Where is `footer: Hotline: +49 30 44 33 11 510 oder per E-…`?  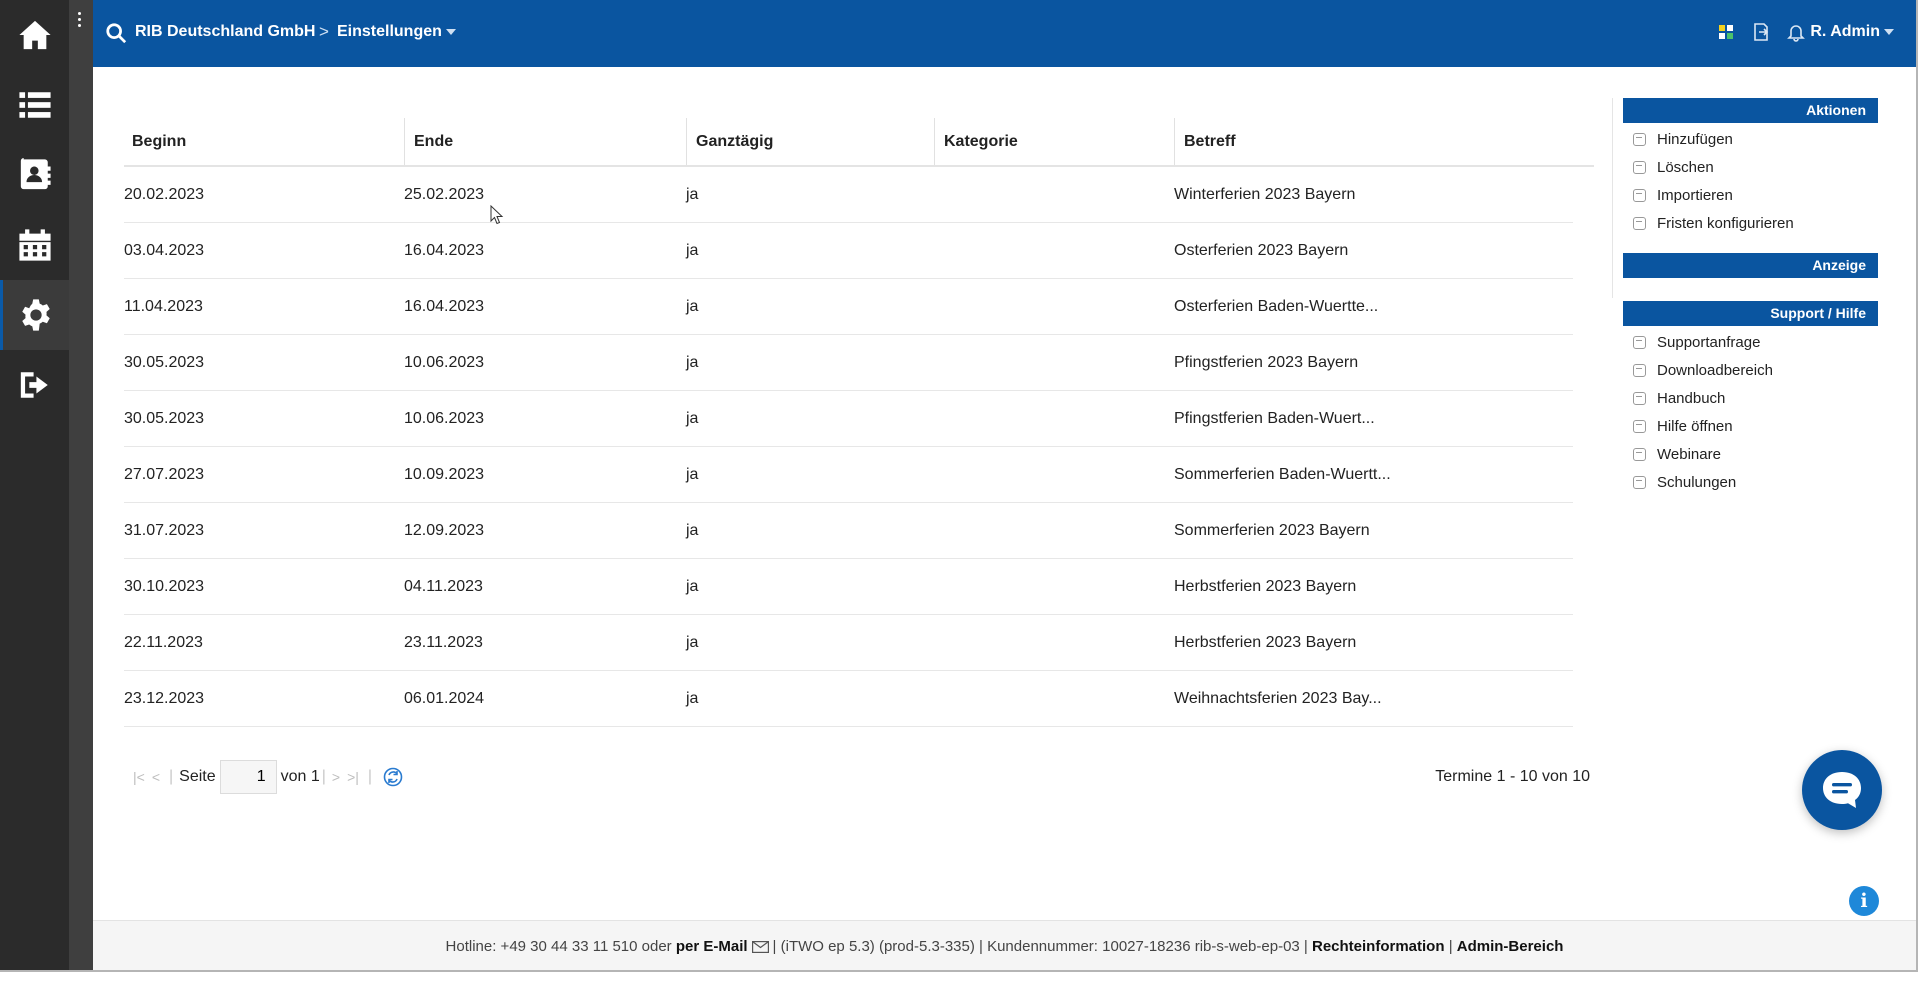
footer: Hotline: +49 30 44 33 11 510 oder per E-… is located at coordinates (1004, 945).